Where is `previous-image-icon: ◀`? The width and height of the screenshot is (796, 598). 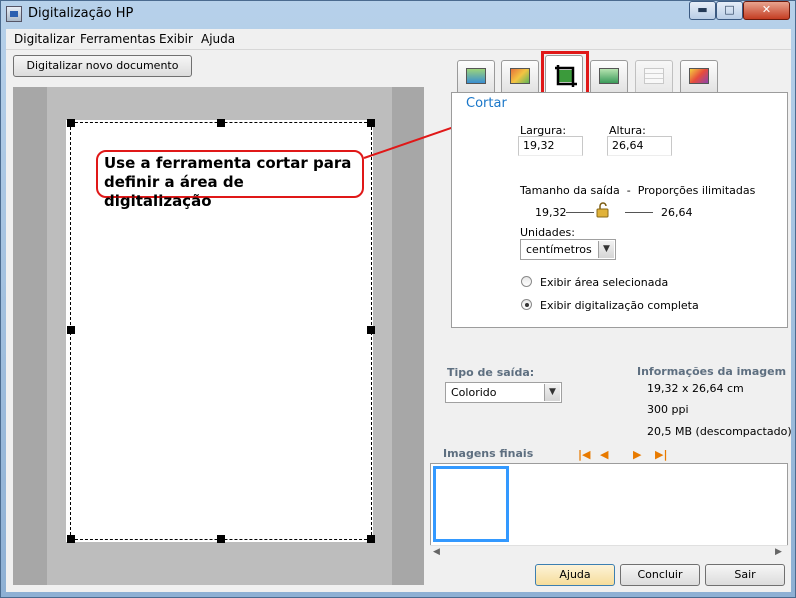
previous-image-icon: ◀ is located at coordinates (604, 454).